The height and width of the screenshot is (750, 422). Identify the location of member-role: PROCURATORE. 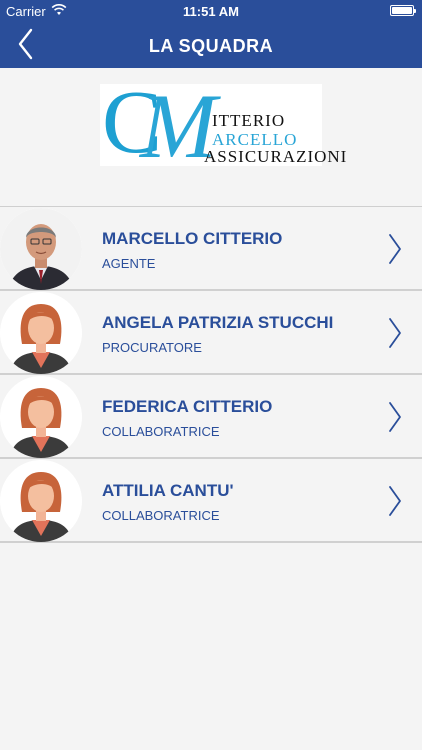
(152, 347).